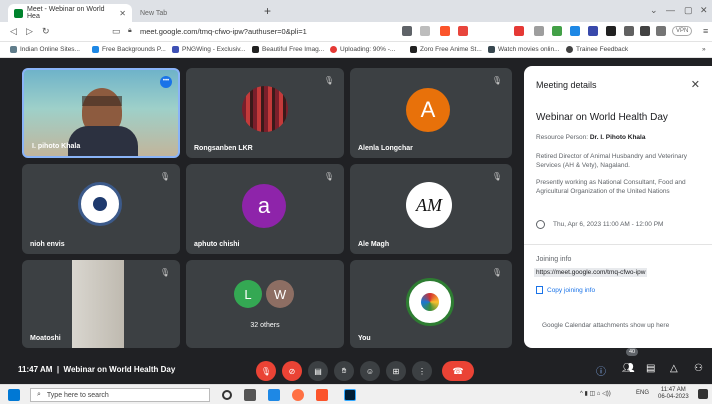 This screenshot has width=712, height=404. I want to click on bookmark-page-icon: ▭, so click(116, 31).